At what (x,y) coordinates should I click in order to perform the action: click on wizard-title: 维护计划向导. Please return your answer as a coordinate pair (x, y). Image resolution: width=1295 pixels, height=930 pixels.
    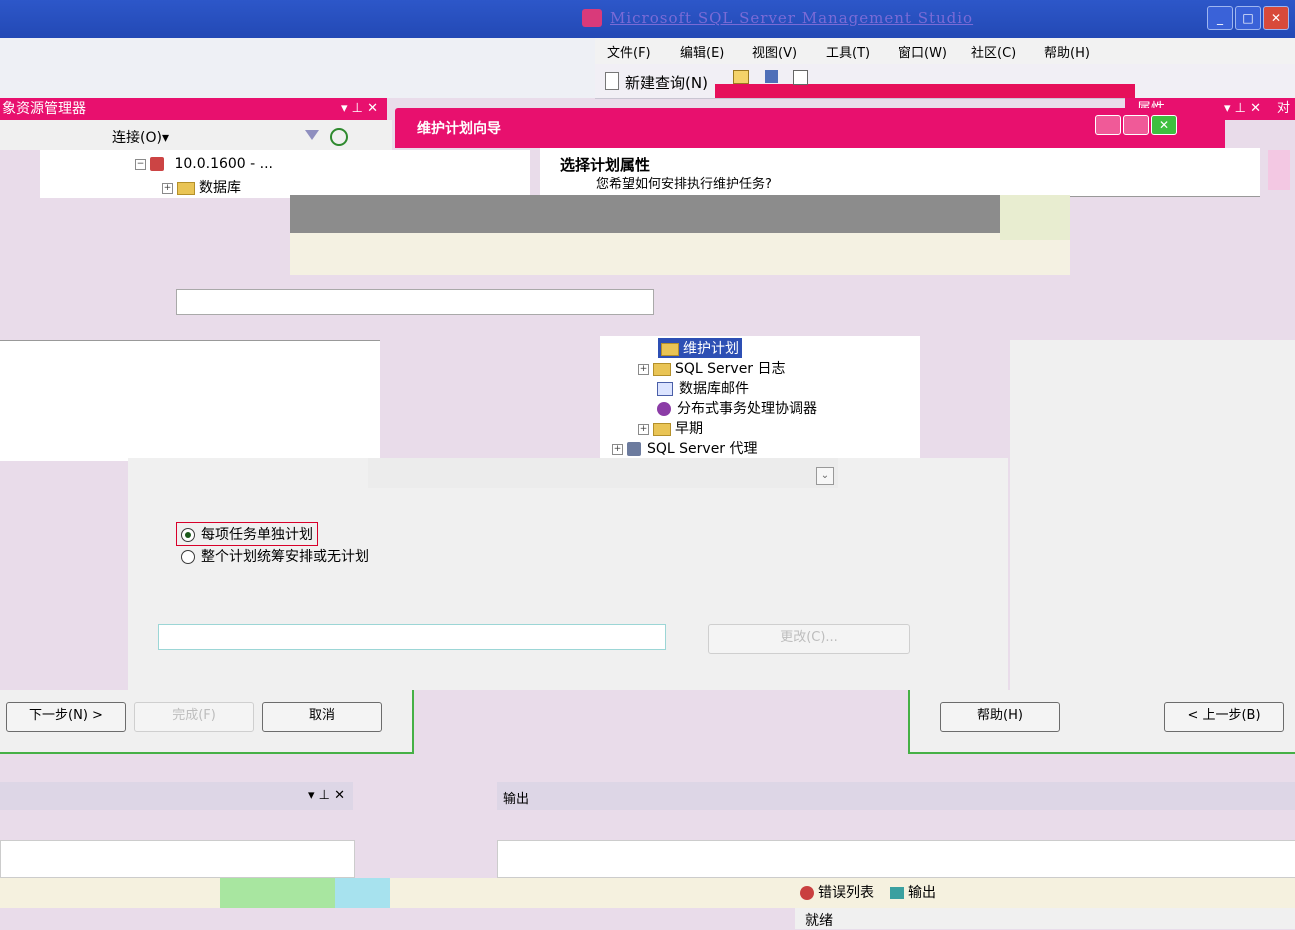
    Looking at the image, I should click on (459, 129).